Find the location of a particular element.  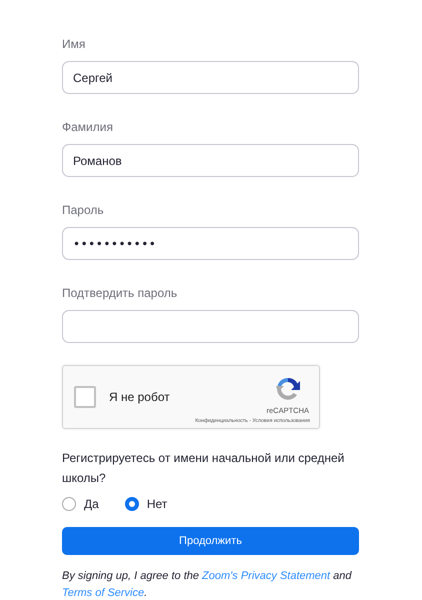

question-text: Регистрируетесь от имени начальной или средней школы? is located at coordinates (204, 468).